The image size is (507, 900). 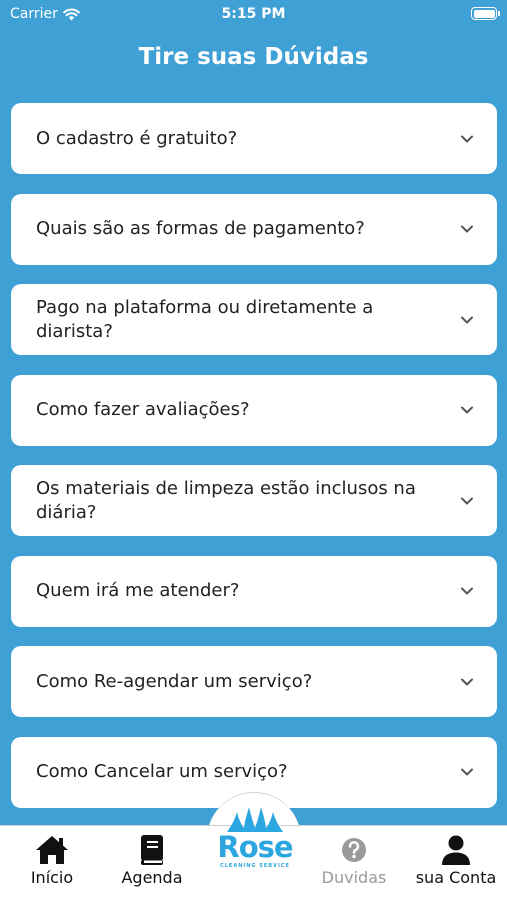 What do you see at coordinates (255, 819) in the screenshot?
I see `splash-icon` at bounding box center [255, 819].